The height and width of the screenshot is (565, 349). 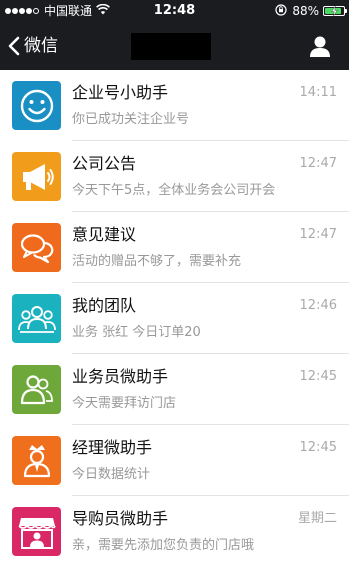 I want to click on smiley-icon, so click(x=37, y=106).